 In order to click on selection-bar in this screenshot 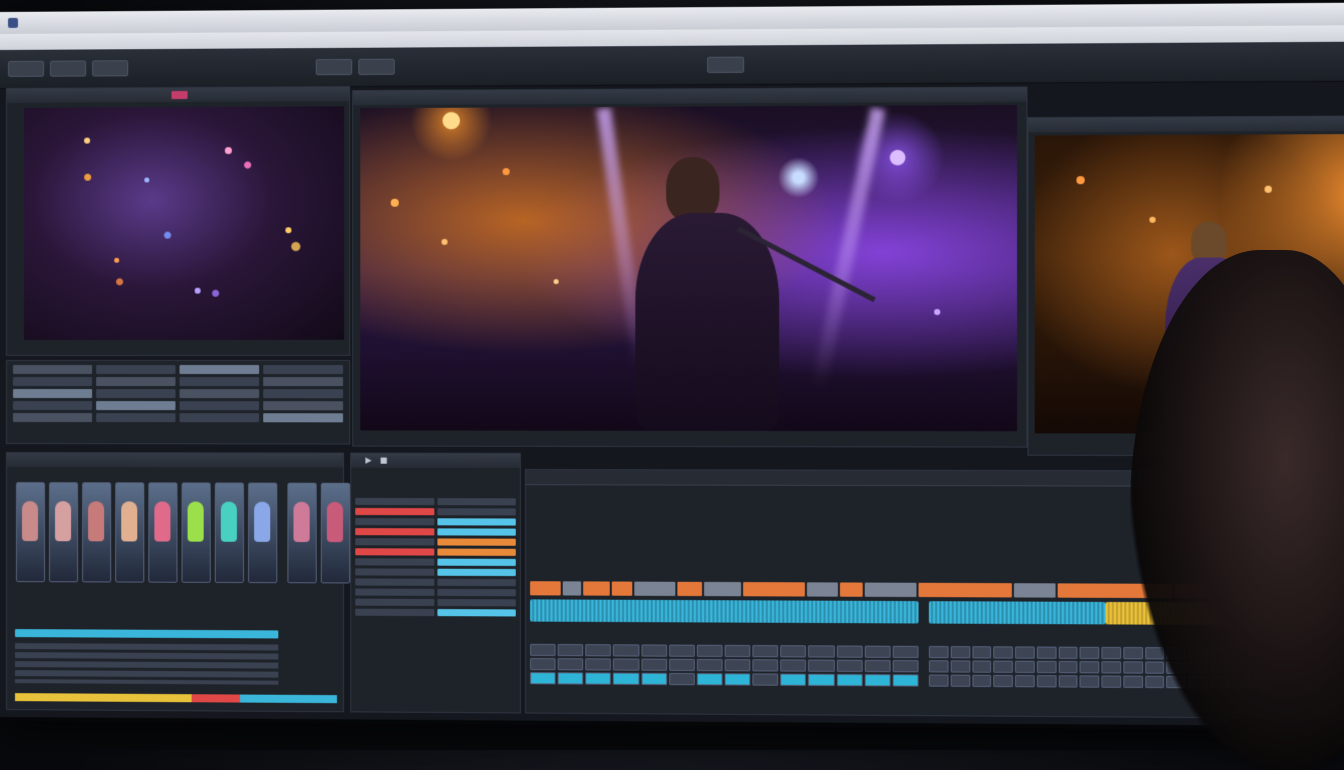, I will do `click(146, 633)`.